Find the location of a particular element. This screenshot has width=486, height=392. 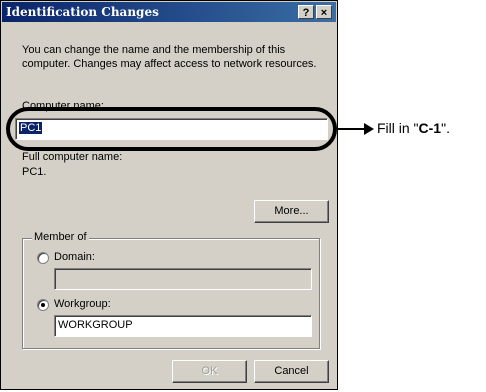

domain-input is located at coordinates (183, 279).